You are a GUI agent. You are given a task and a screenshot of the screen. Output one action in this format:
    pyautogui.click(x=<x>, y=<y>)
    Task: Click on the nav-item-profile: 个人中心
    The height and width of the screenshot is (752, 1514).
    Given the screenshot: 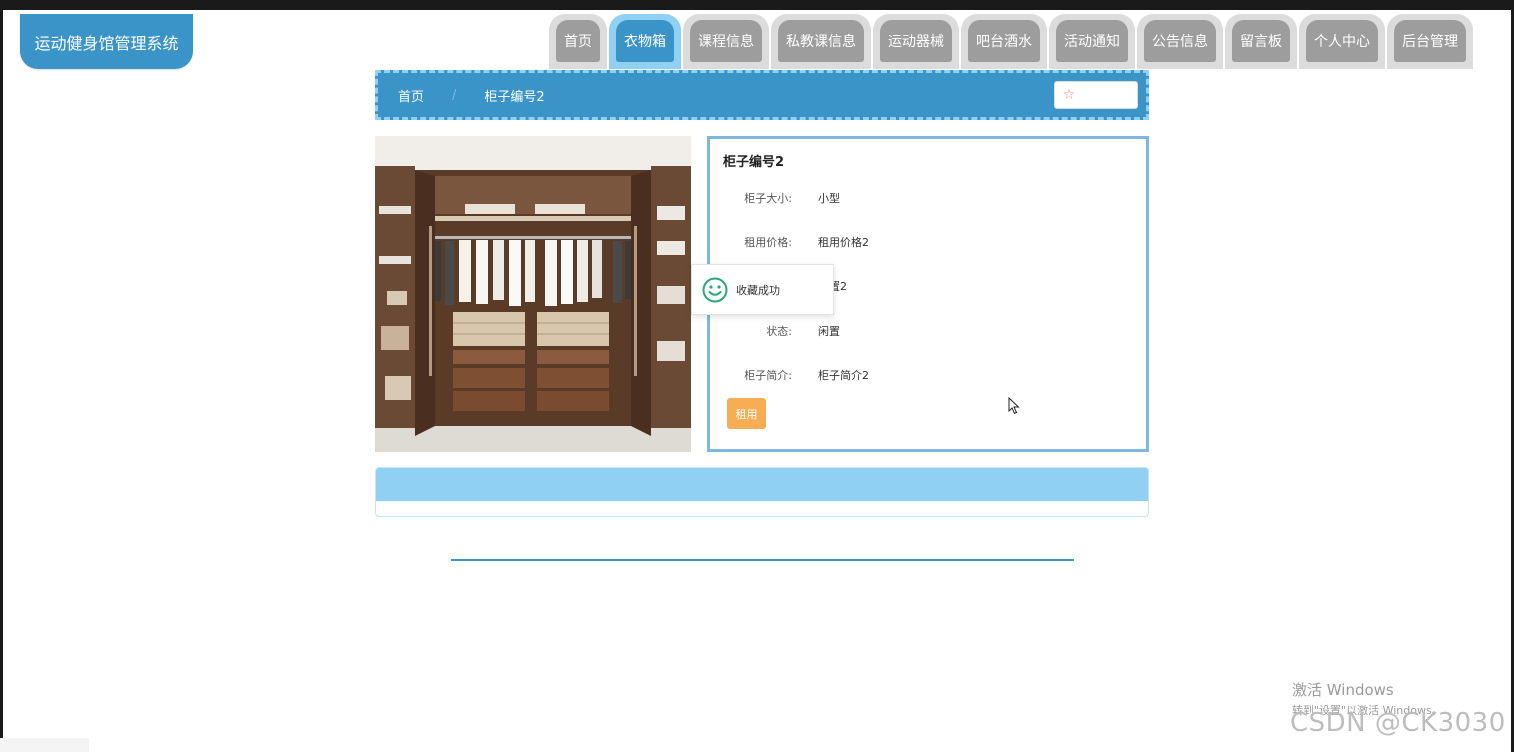 What is the action you would take?
    pyautogui.click(x=1342, y=41)
    